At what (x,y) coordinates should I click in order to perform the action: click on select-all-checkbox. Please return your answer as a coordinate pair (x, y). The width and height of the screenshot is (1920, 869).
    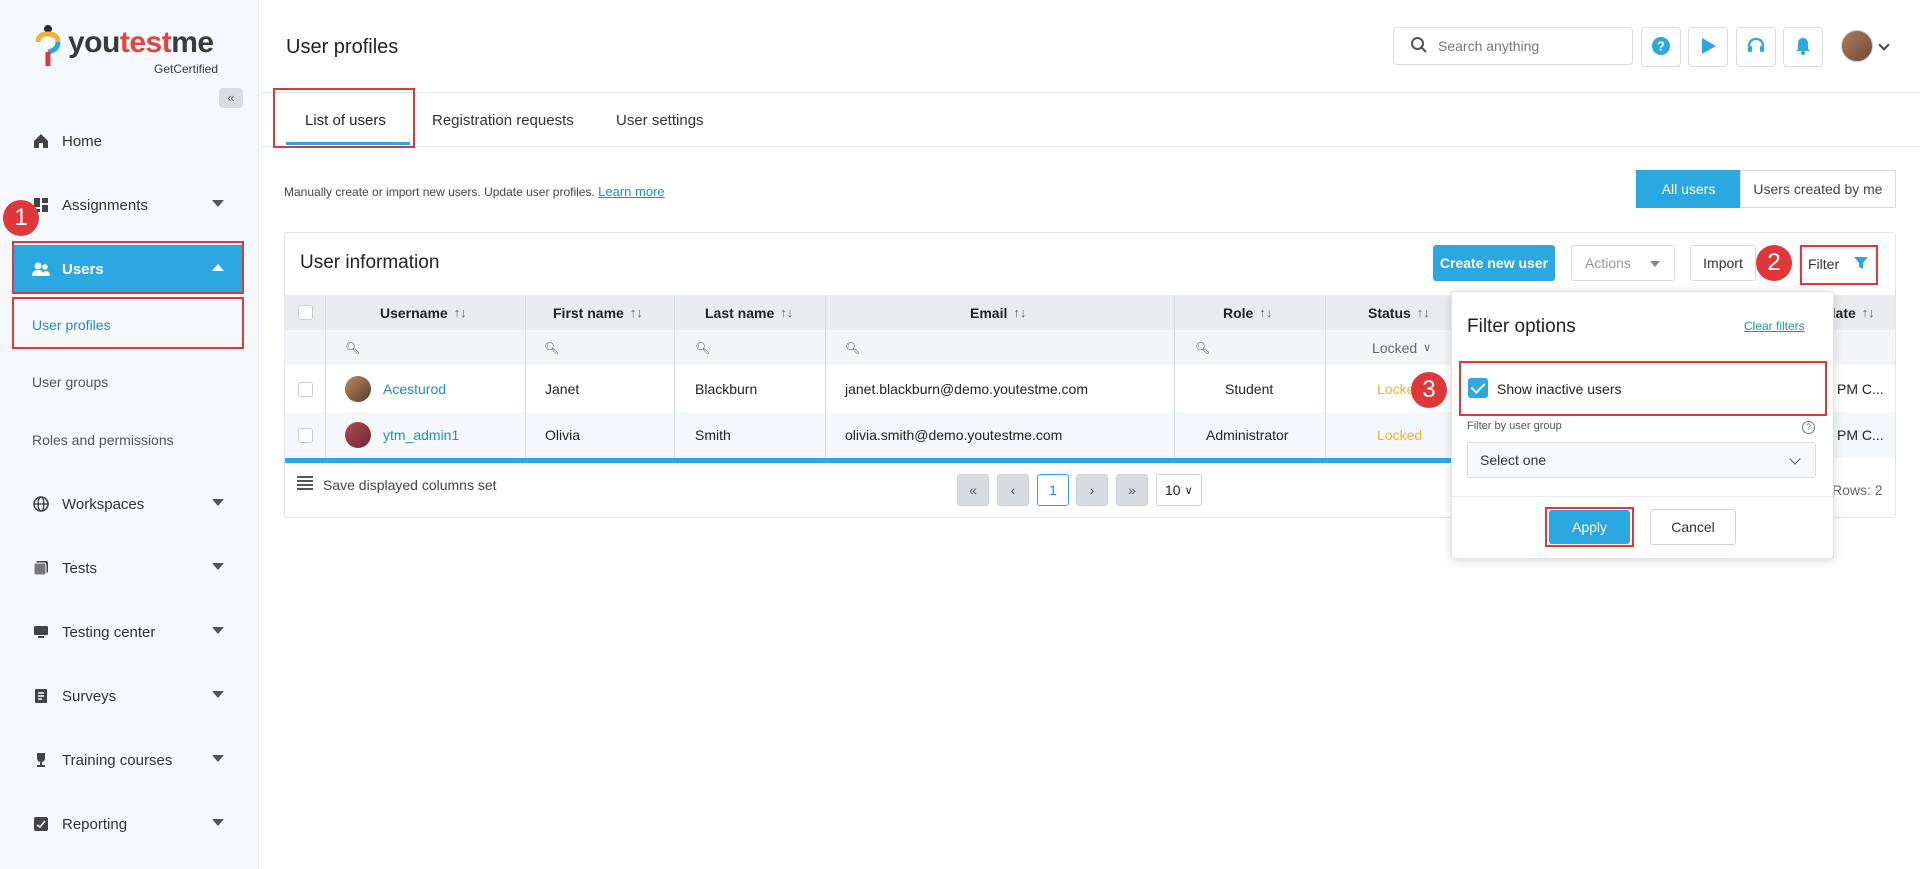
    Looking at the image, I should click on (305, 312).